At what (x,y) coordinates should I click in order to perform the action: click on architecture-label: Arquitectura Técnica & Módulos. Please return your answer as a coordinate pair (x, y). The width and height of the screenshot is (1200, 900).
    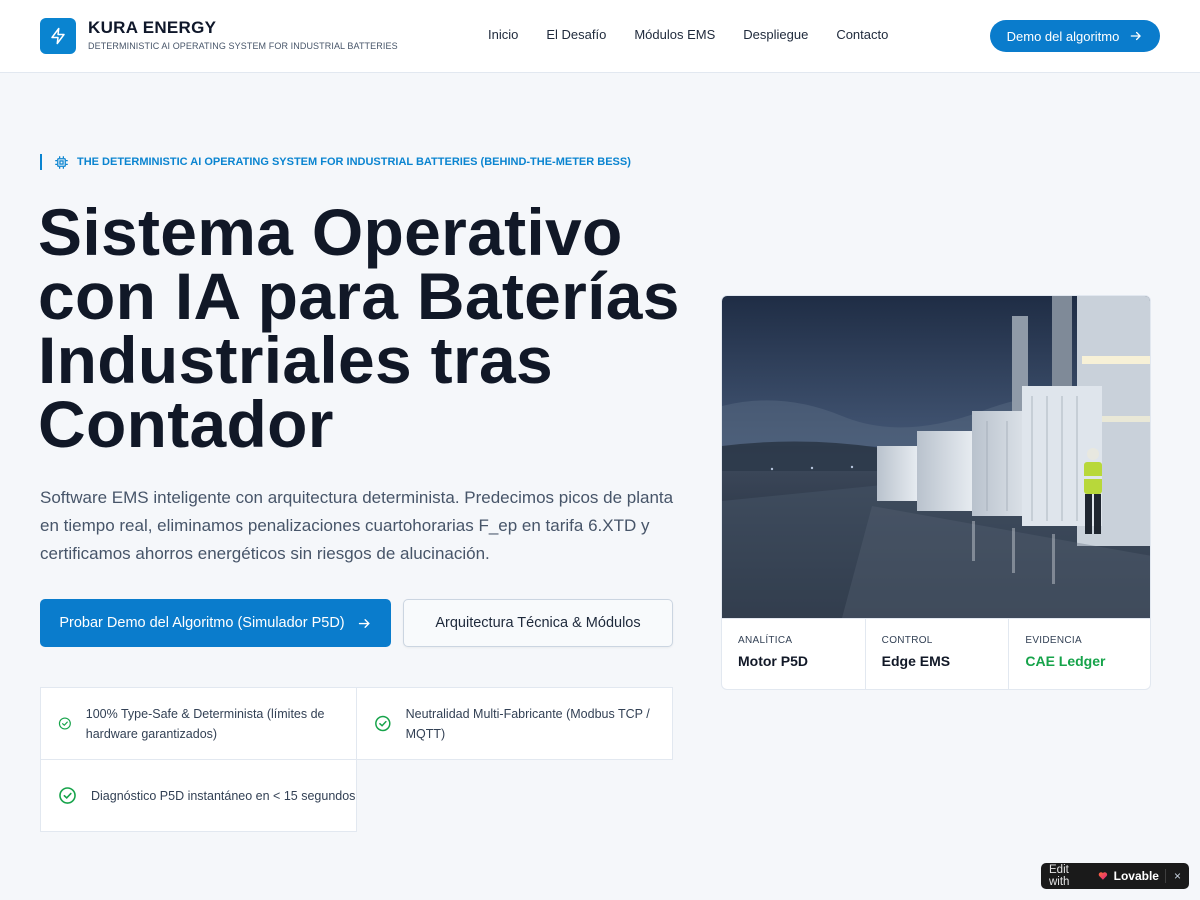
    Looking at the image, I should click on (538, 623).